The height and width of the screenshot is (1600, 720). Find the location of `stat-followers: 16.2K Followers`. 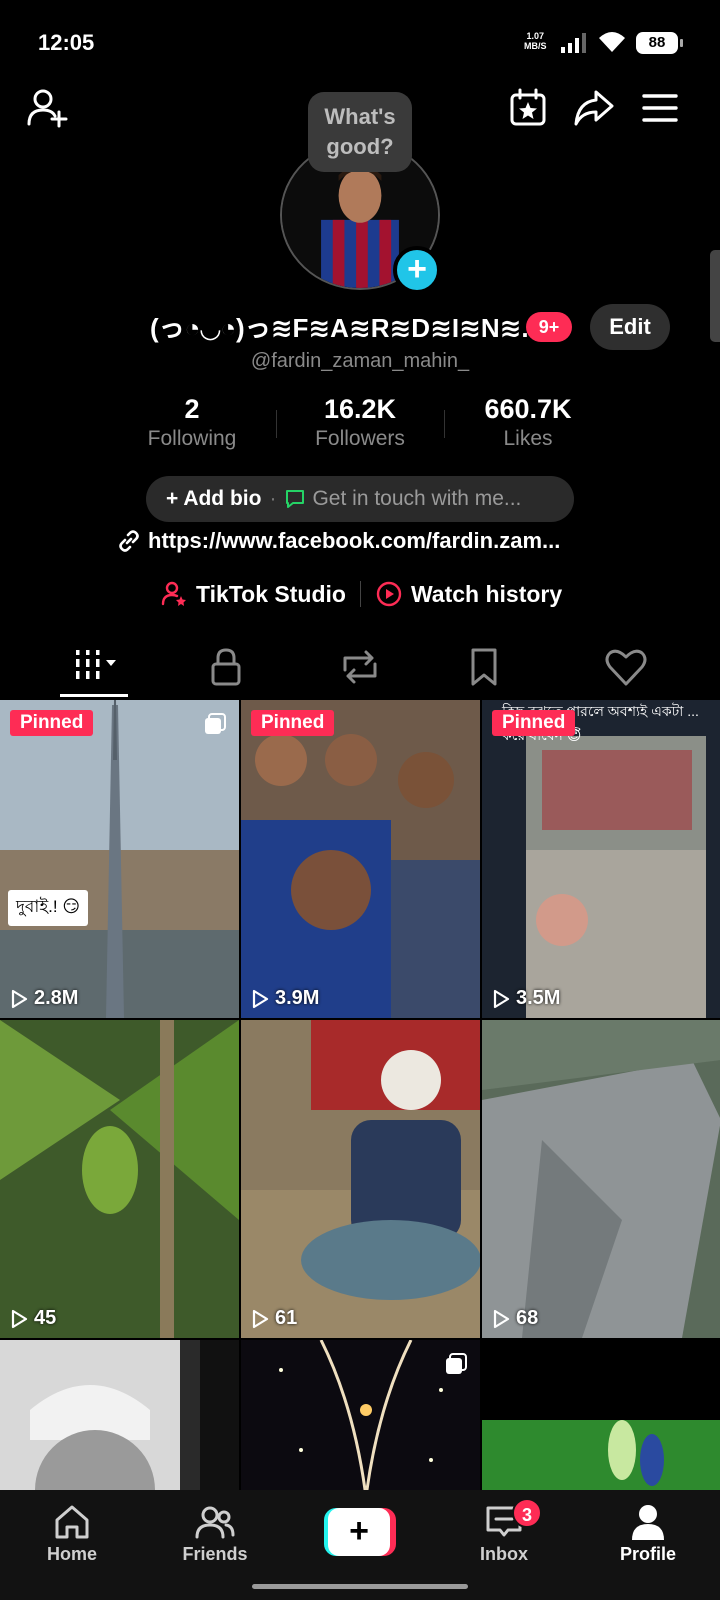

stat-followers: 16.2K Followers is located at coordinates (360, 422).